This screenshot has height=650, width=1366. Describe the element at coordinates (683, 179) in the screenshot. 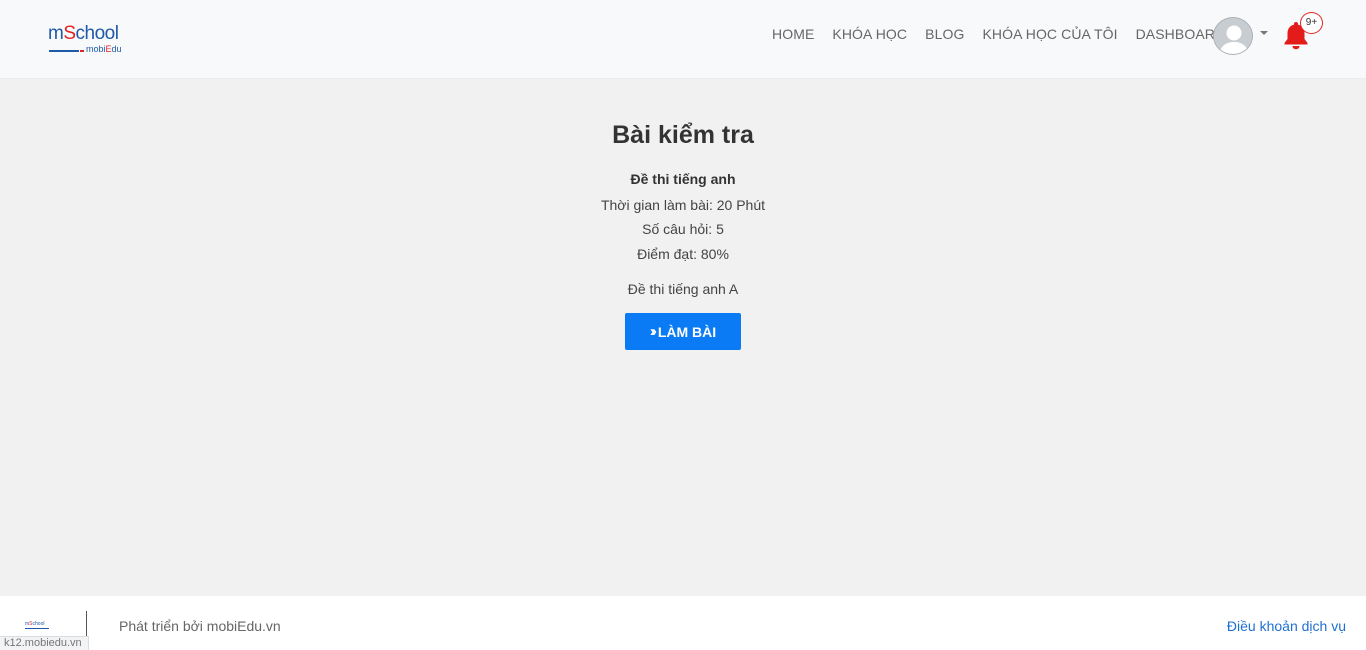

I see `exam-name: Đề thi tiếng anh` at that location.